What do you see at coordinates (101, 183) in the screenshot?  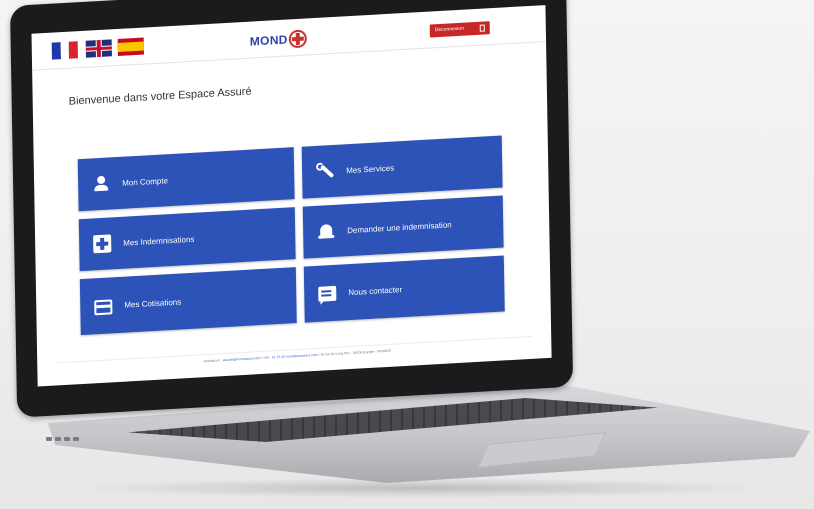 I see `user-icon` at bounding box center [101, 183].